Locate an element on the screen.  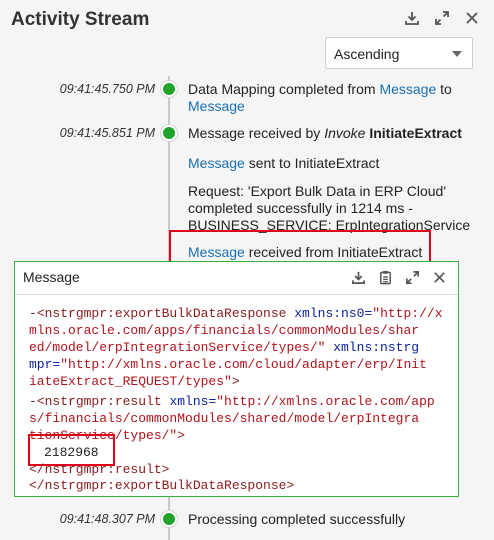
message-panel-toolbar is located at coordinates (399, 280).